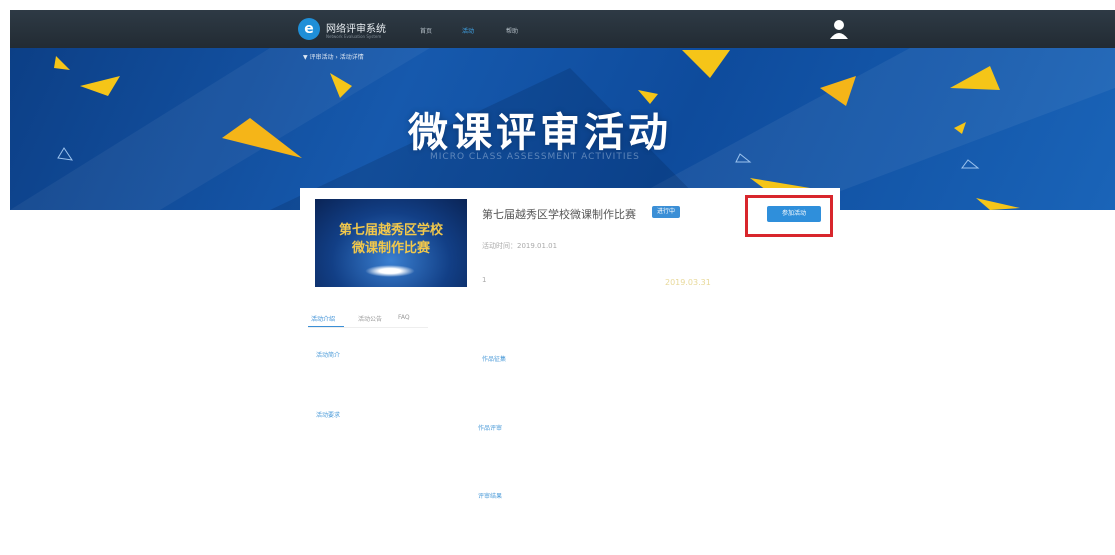 Image resolution: width=1115 pixels, height=555 pixels. What do you see at coordinates (368, 327) in the screenshot?
I see `tab-divider` at bounding box center [368, 327].